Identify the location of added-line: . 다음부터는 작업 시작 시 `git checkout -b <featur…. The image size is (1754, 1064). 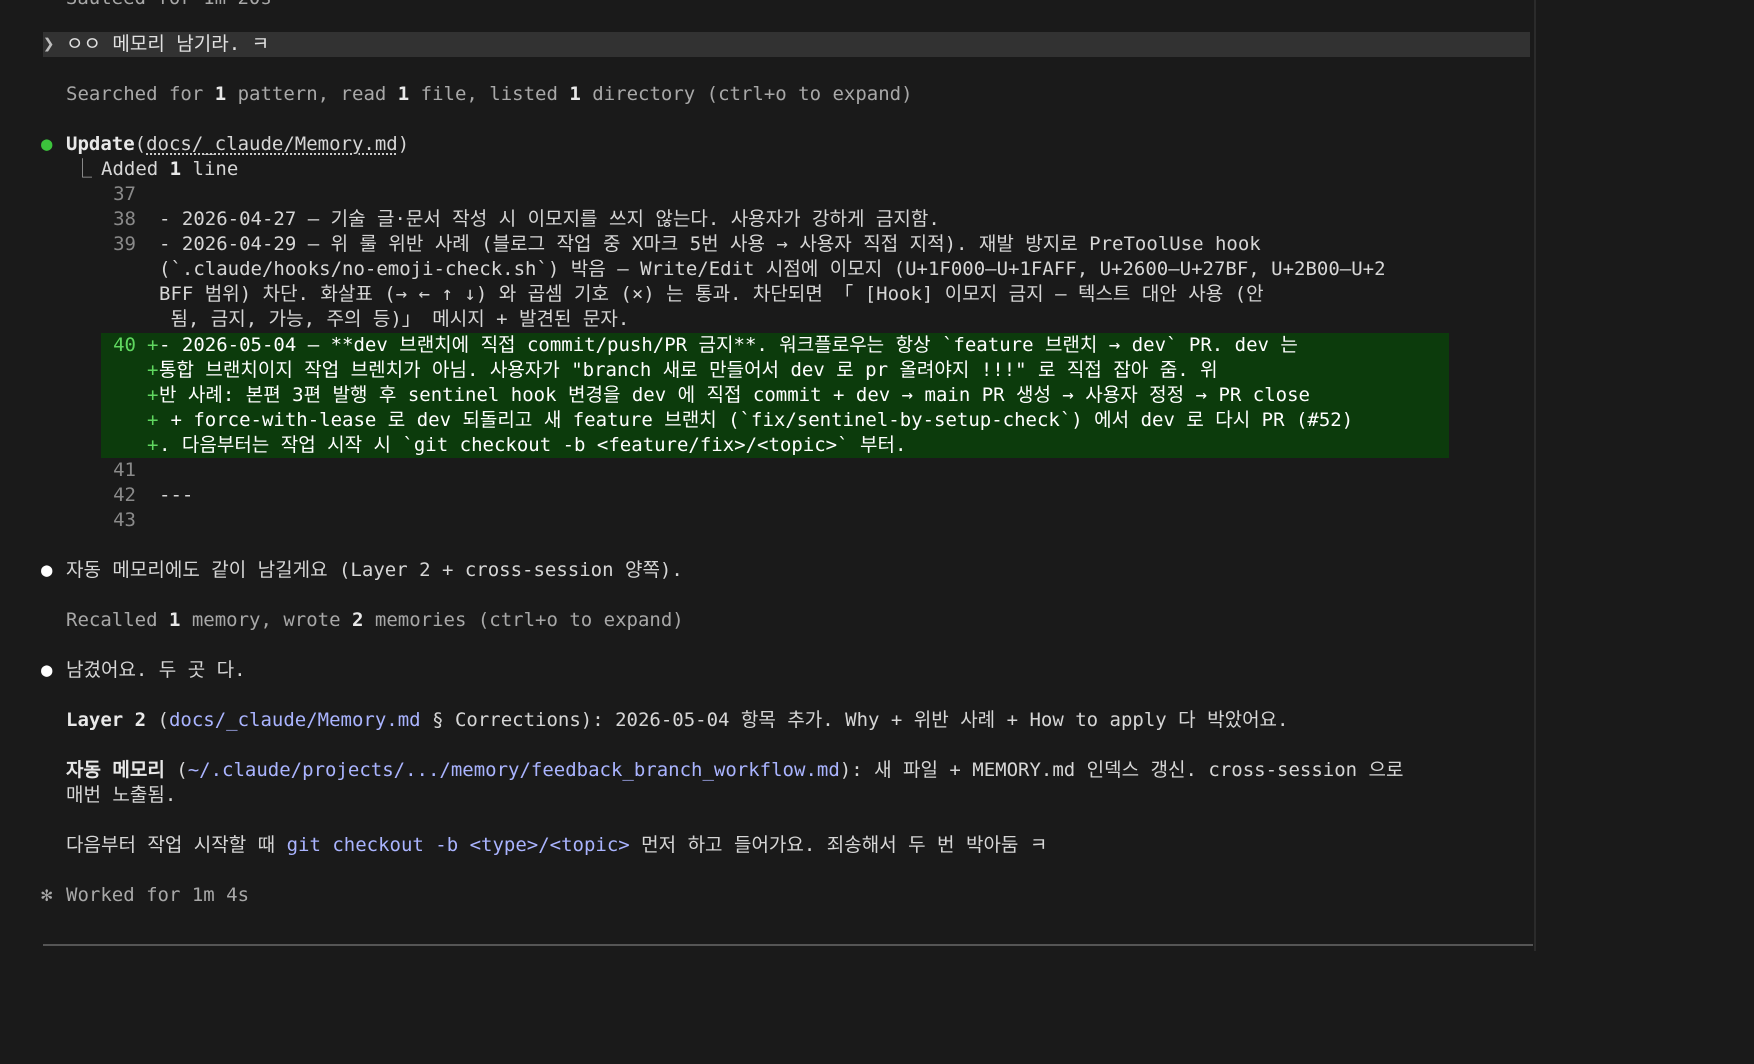
(533, 445).